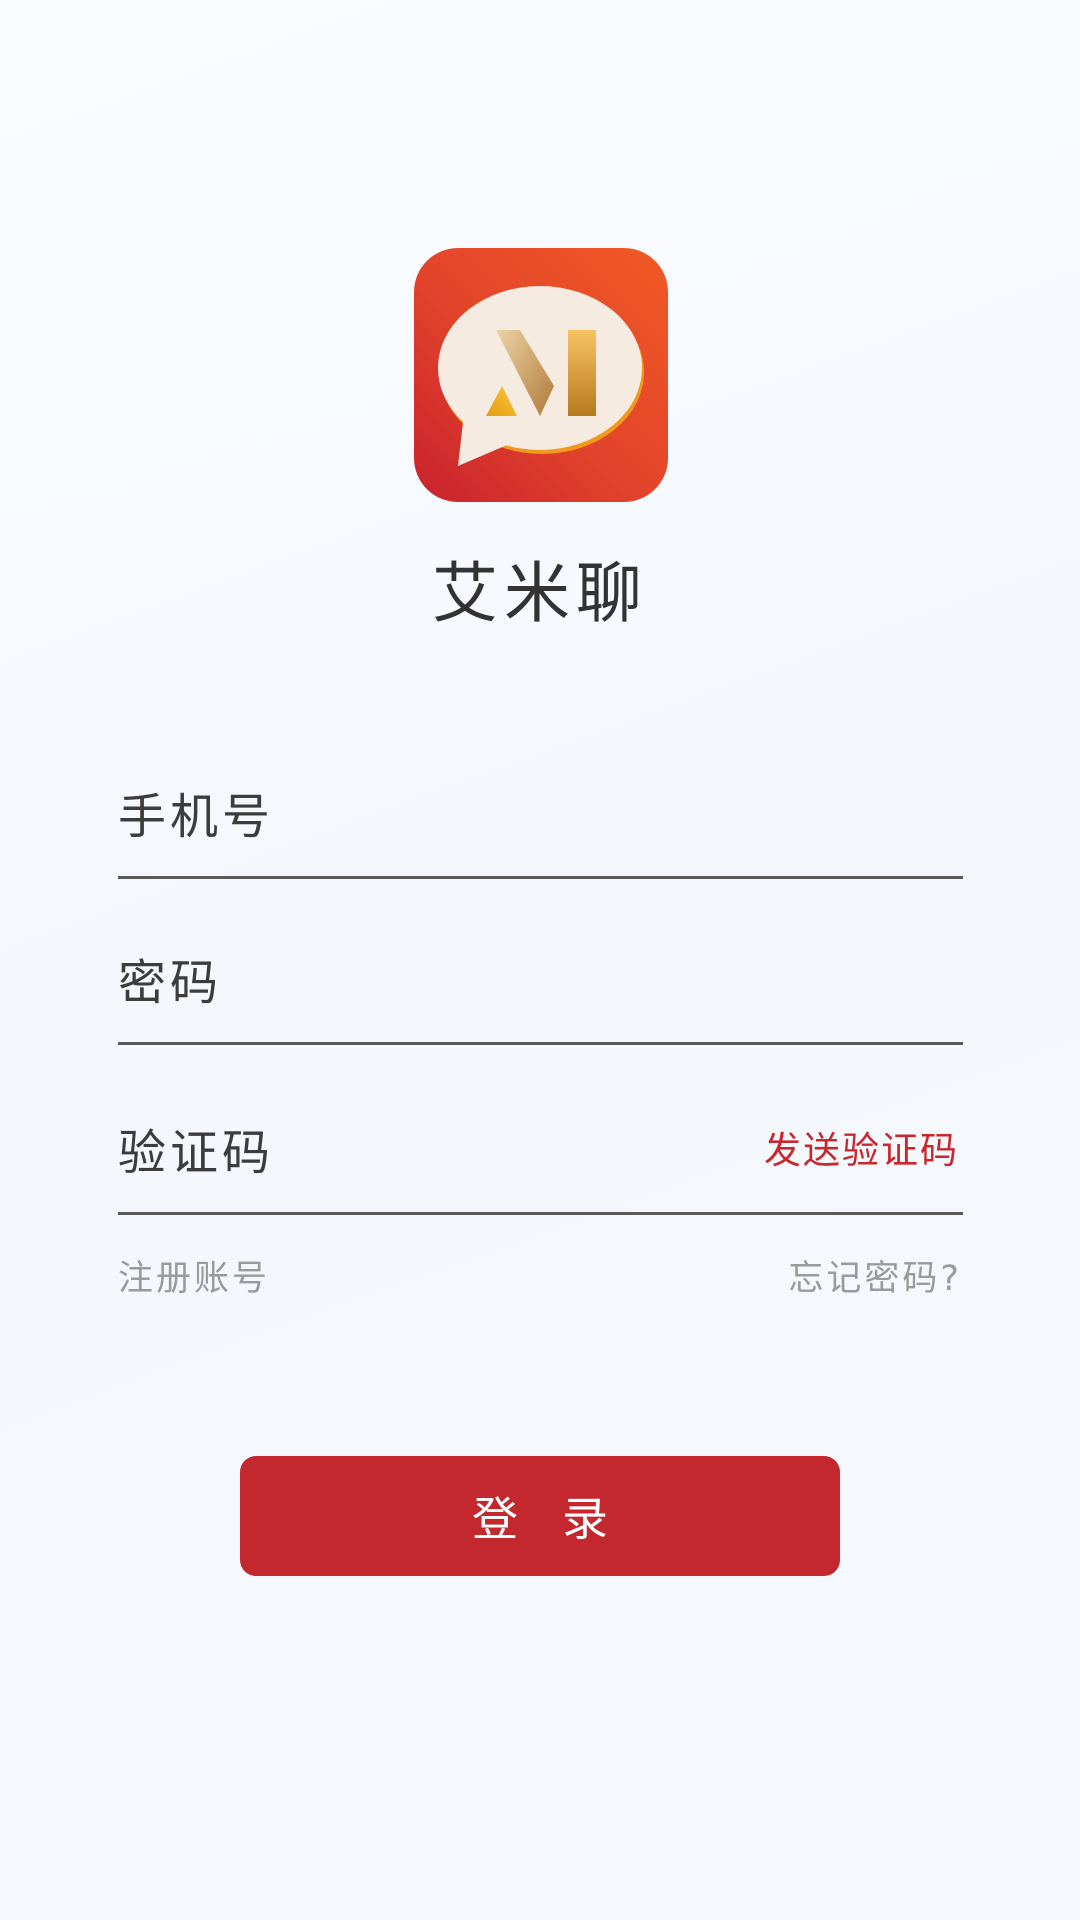 The width and height of the screenshot is (1080, 1920). I want to click on login-button: 登录, so click(540, 1516).